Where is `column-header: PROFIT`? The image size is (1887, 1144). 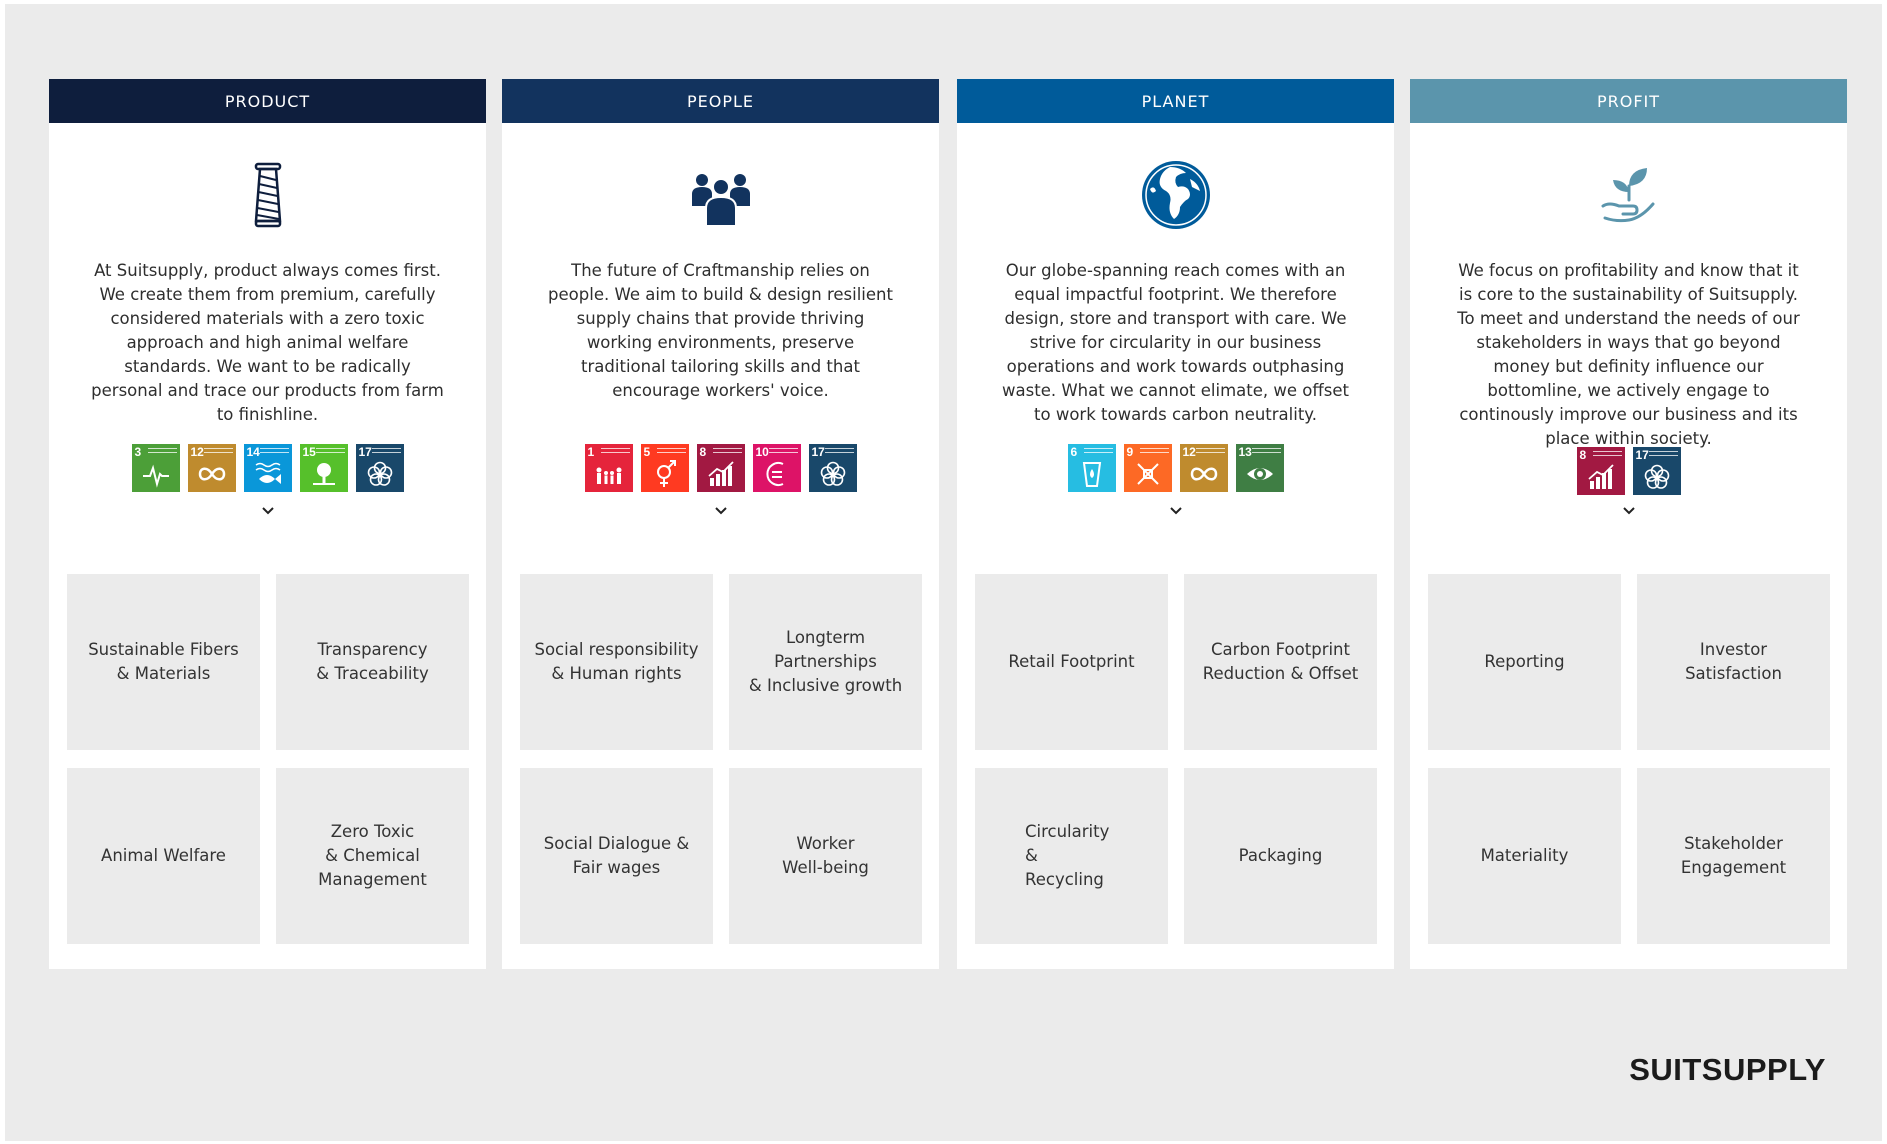 column-header: PROFIT is located at coordinates (1628, 101).